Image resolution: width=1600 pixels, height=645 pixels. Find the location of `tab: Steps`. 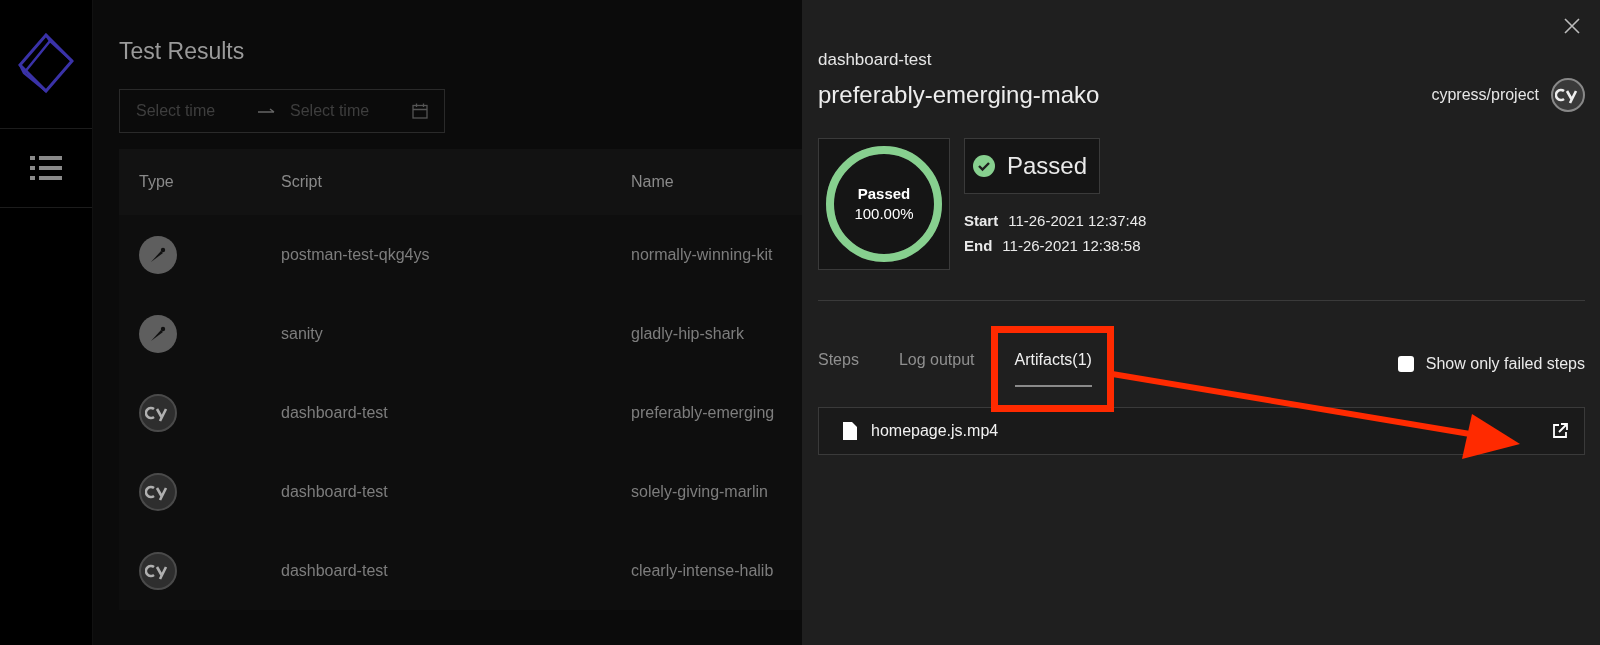

tab: Steps is located at coordinates (838, 364).